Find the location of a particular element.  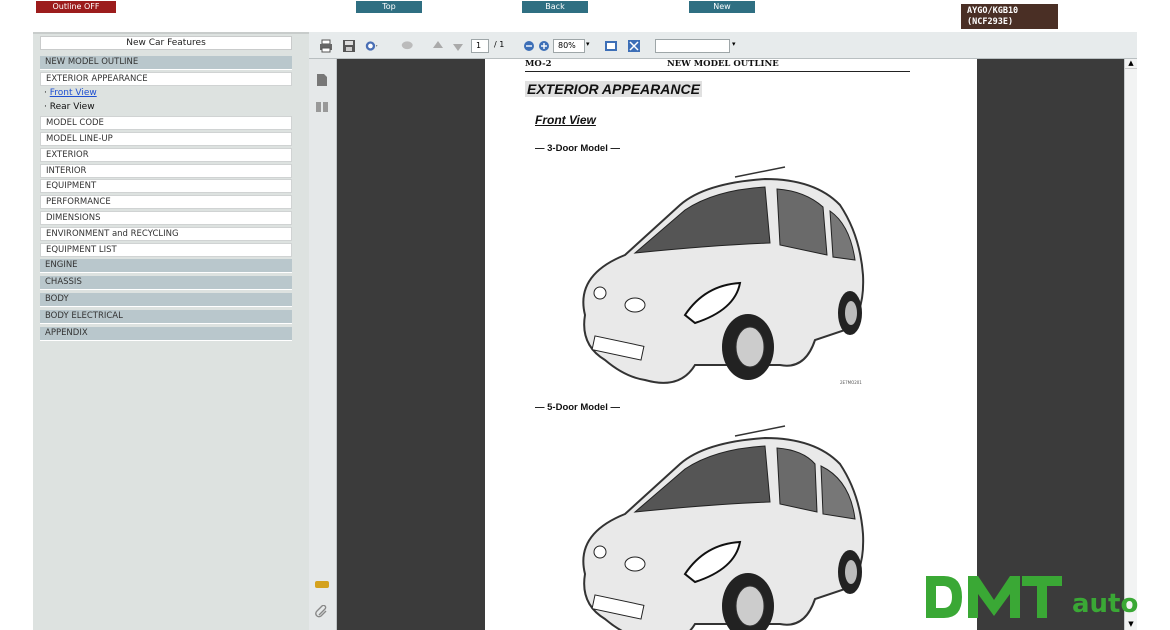

comment-icon is located at coordinates (408, 46).